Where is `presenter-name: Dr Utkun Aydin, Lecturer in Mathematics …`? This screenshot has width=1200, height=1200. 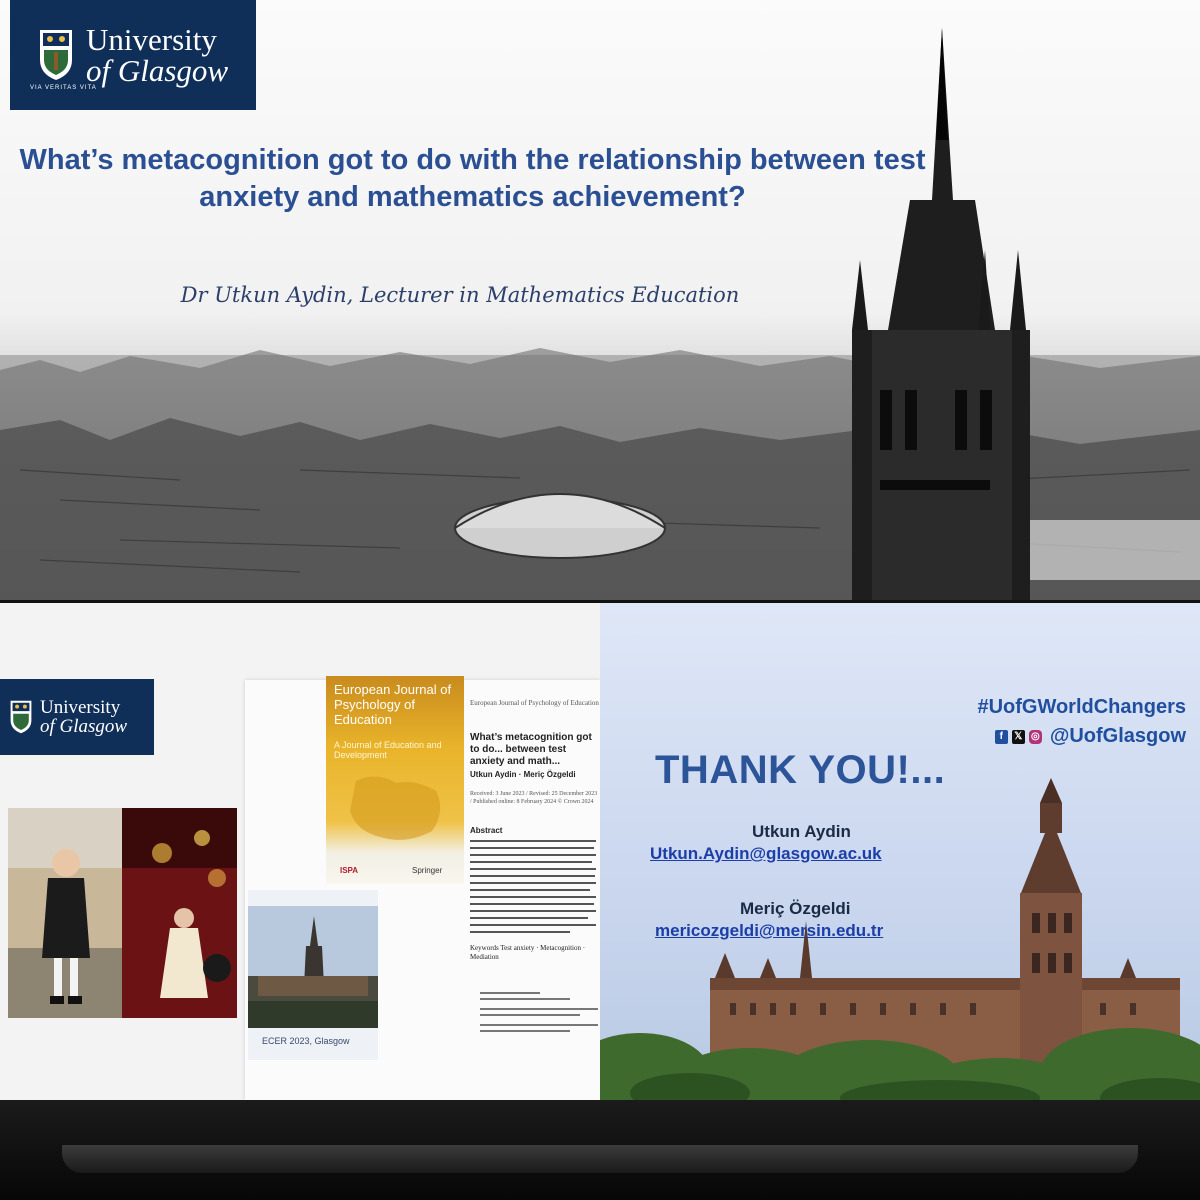
presenter-name: Dr Utkun Aydin, Lecturer in Mathematics … is located at coordinates (460, 295).